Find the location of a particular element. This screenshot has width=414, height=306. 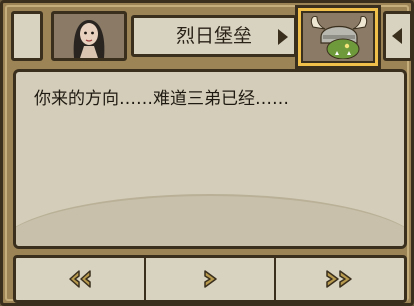

location-title-box: 烈日堡垒 is located at coordinates (214, 36).